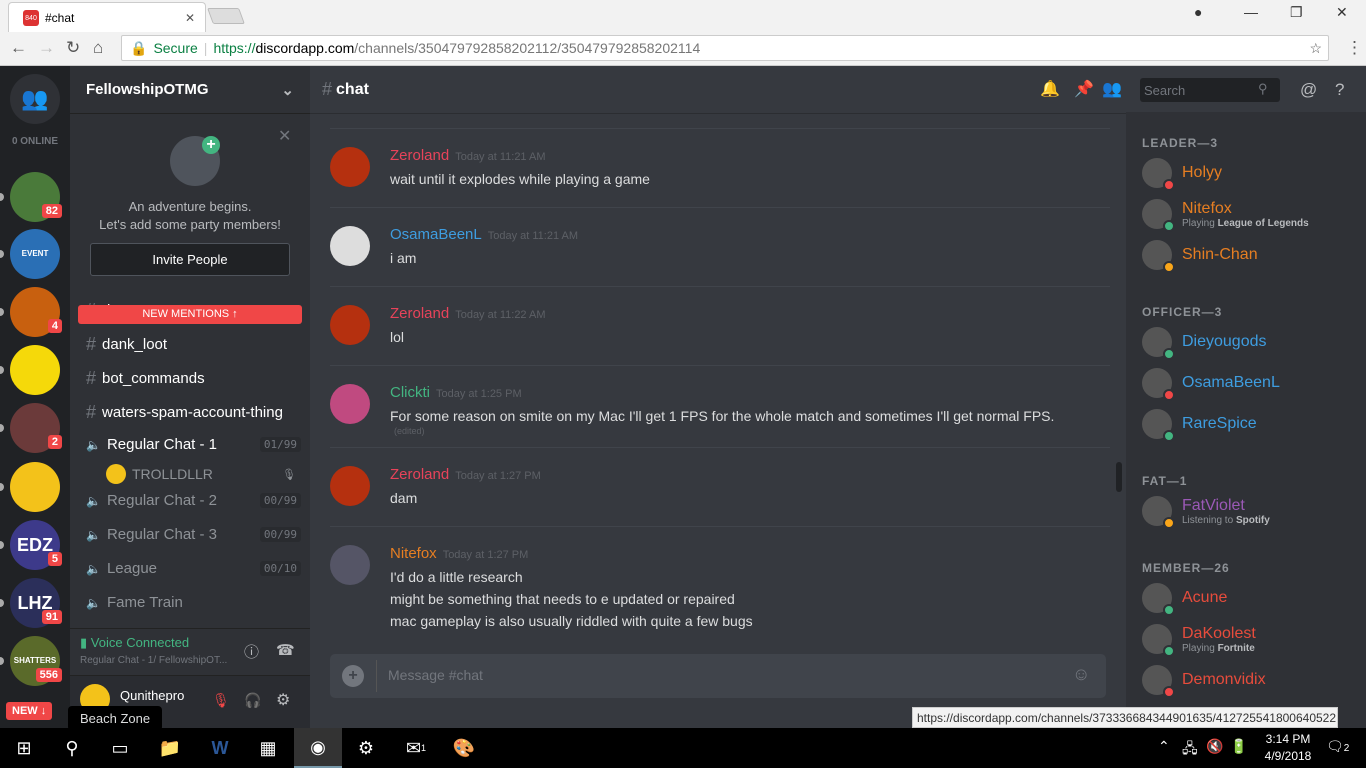 This screenshot has height=768, width=1366. Describe the element at coordinates (220, 748) in the screenshot. I see `word-icon: W` at that location.